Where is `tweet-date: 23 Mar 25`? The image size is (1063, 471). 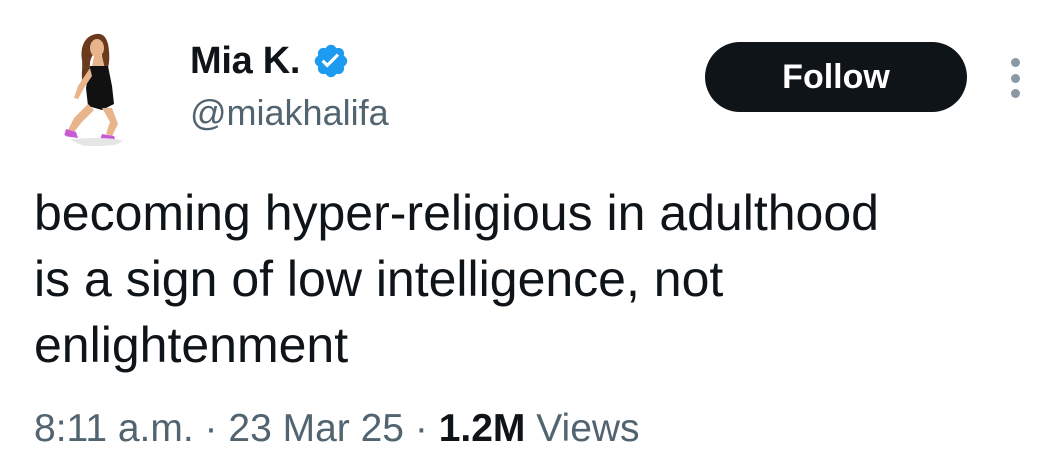 tweet-date: 23 Mar 25 is located at coordinates (316, 428).